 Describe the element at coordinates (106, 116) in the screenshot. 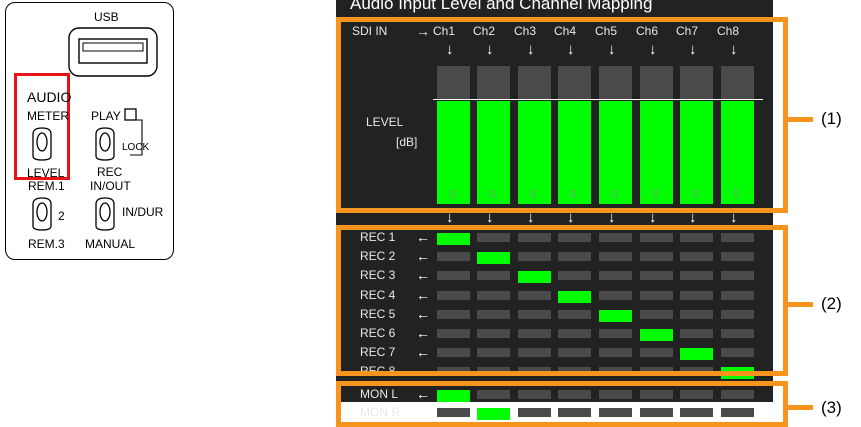

I see `play-label: PLAY` at that location.